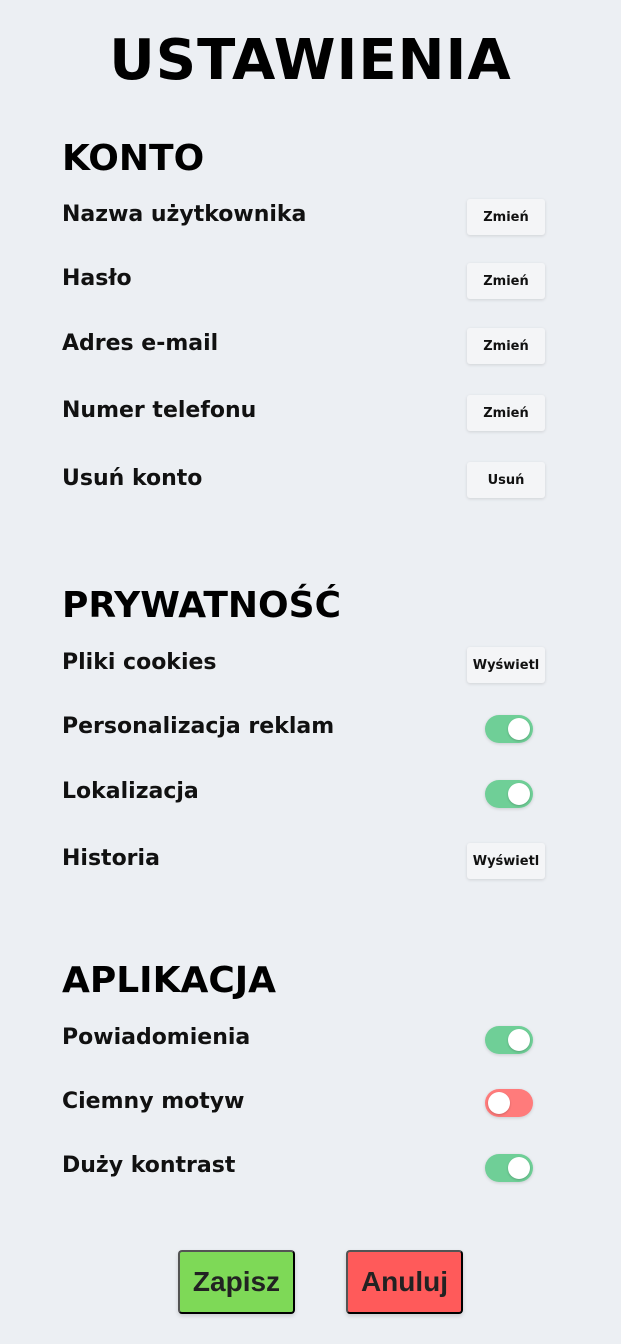 The width and height of the screenshot is (621, 1344). Describe the element at coordinates (97, 278) in the screenshot. I see `label-password: Hasło` at that location.